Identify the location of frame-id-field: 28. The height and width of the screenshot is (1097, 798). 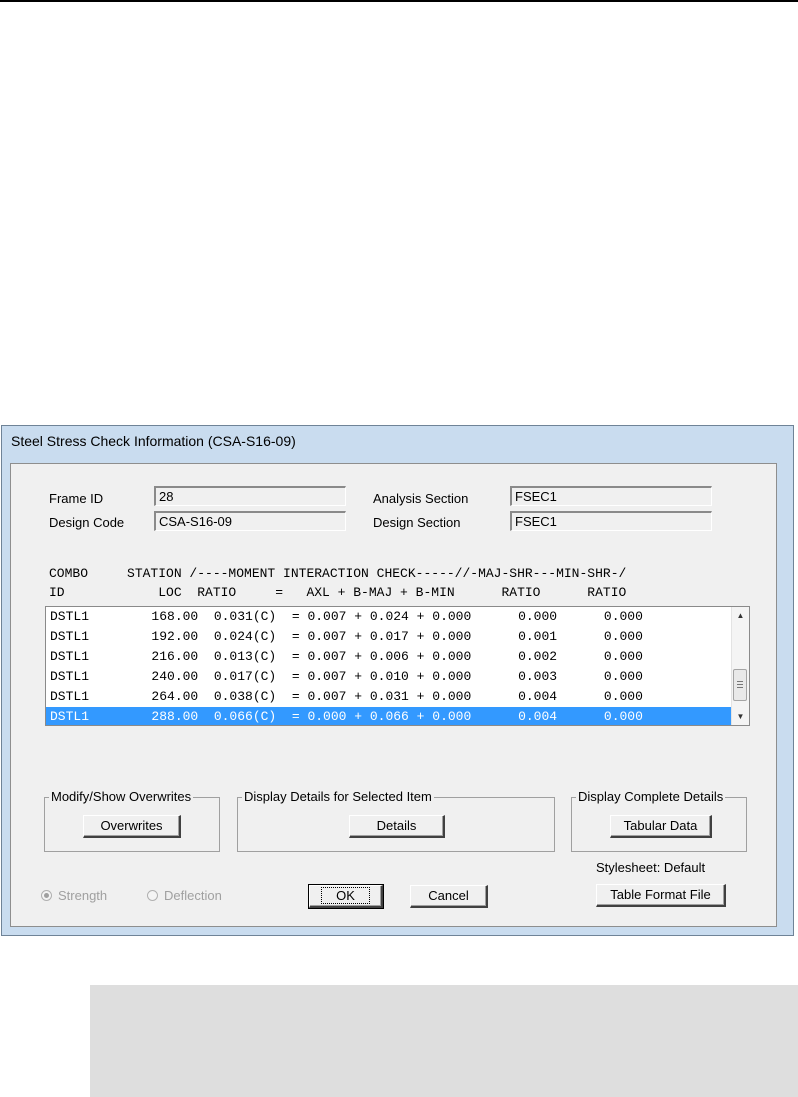
(250, 496).